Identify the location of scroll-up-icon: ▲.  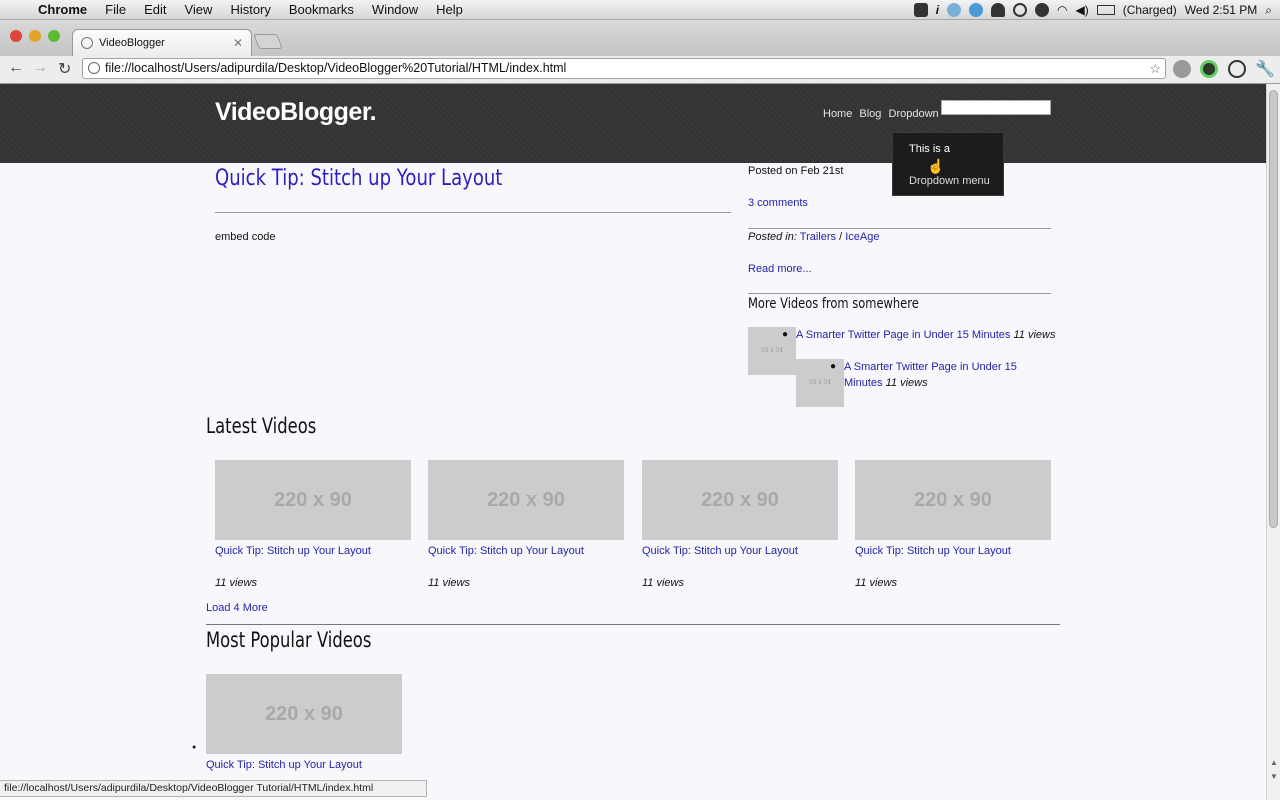
(1274, 762).